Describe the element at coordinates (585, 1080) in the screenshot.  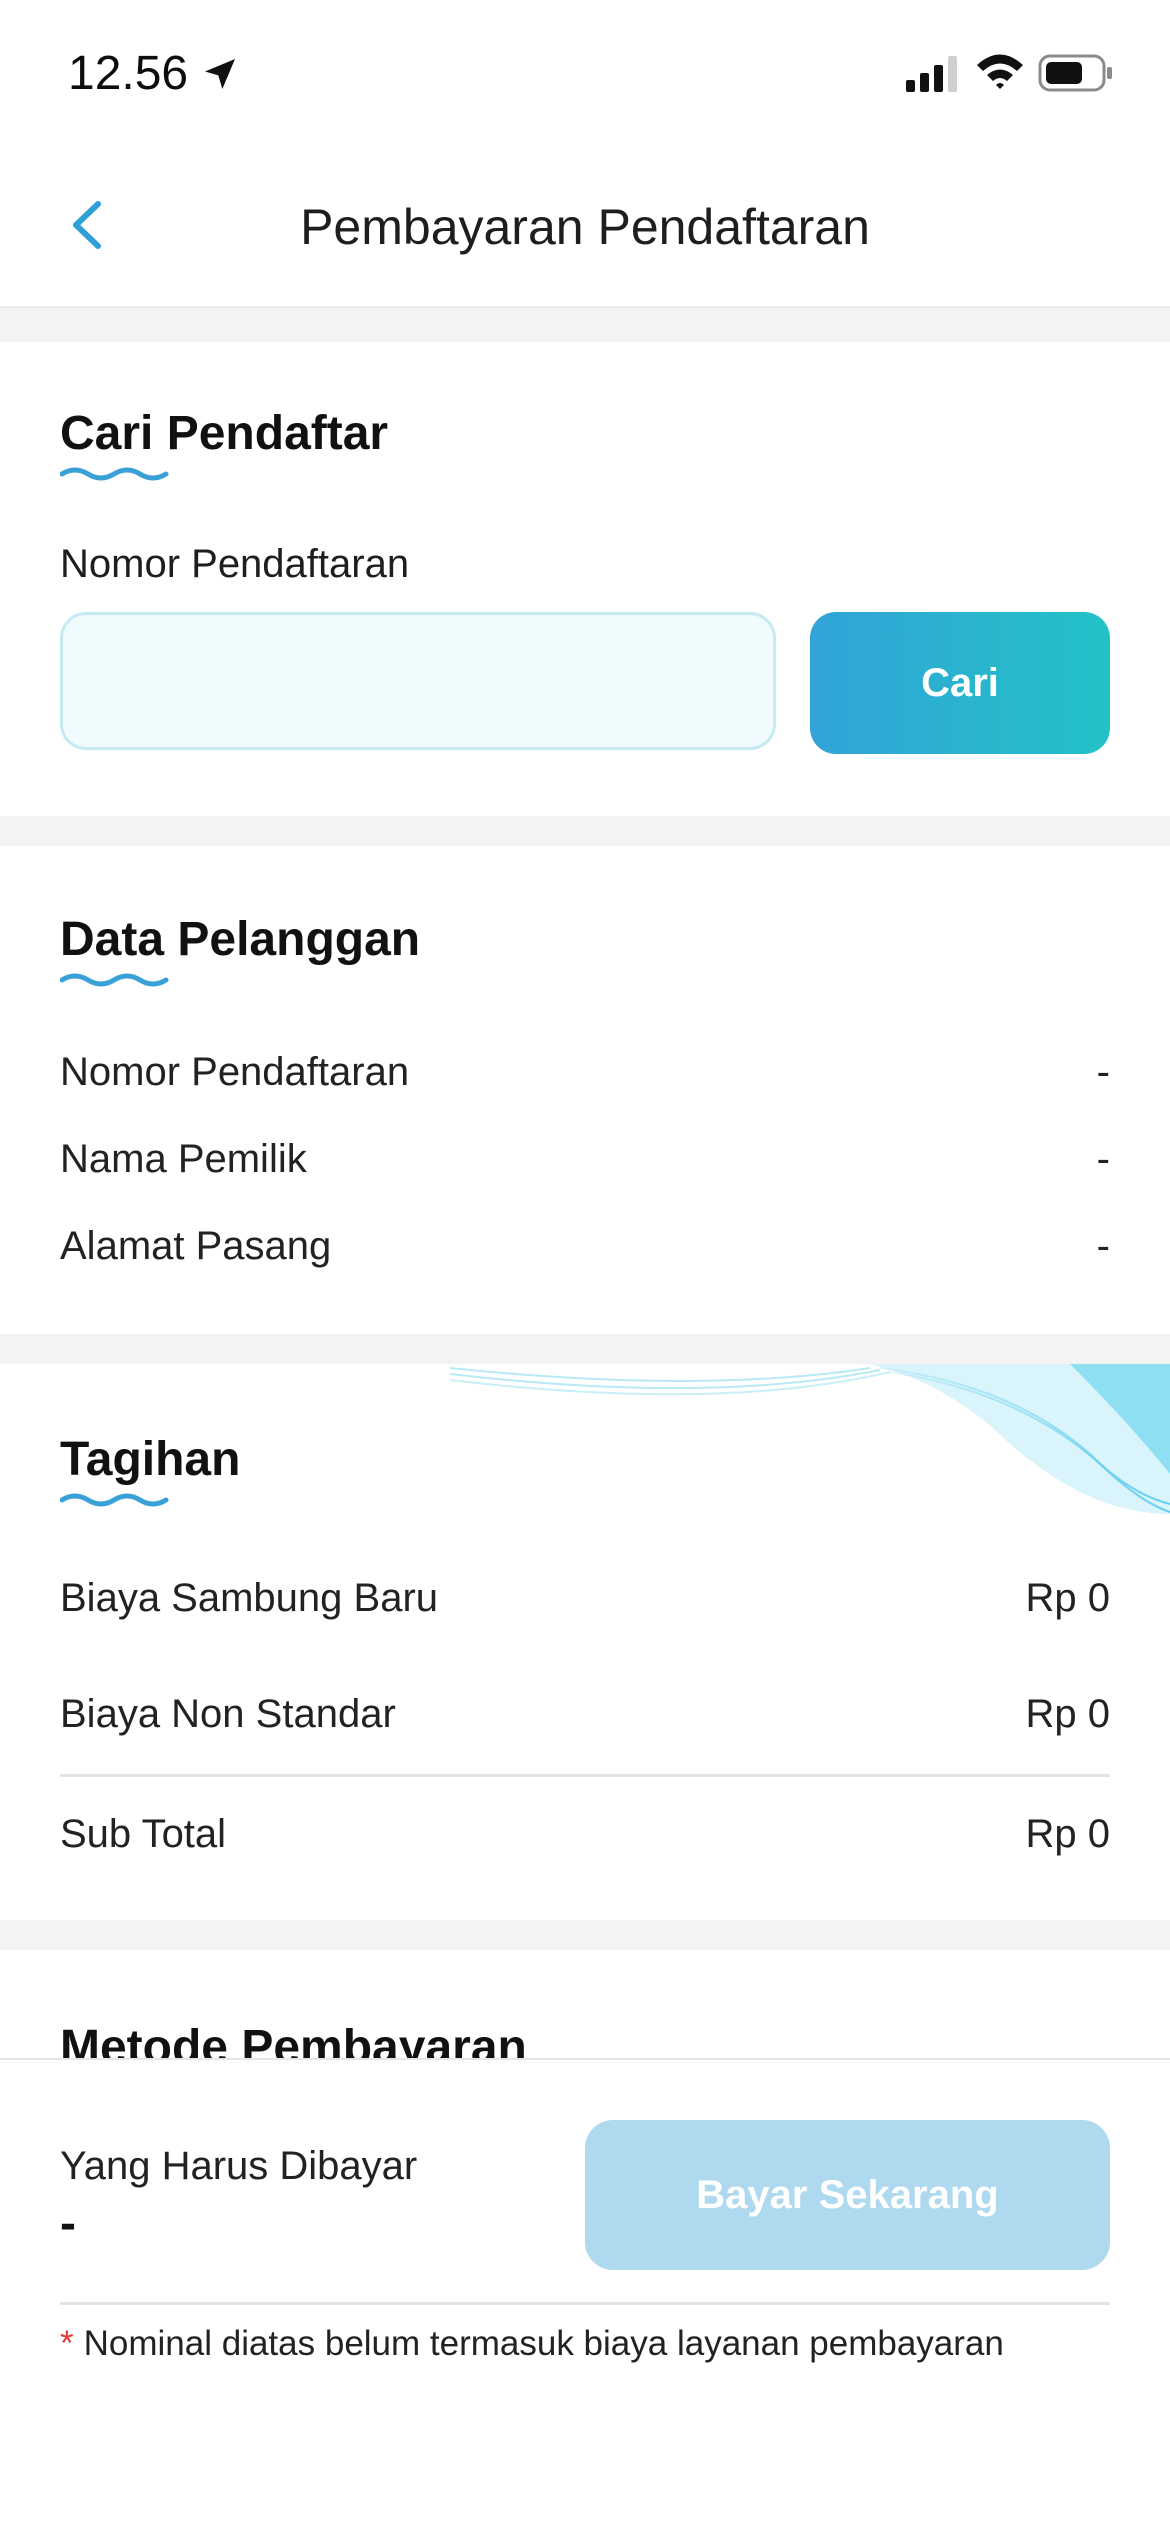
I see `info-row: Nomor Pendaftaran -` at that location.